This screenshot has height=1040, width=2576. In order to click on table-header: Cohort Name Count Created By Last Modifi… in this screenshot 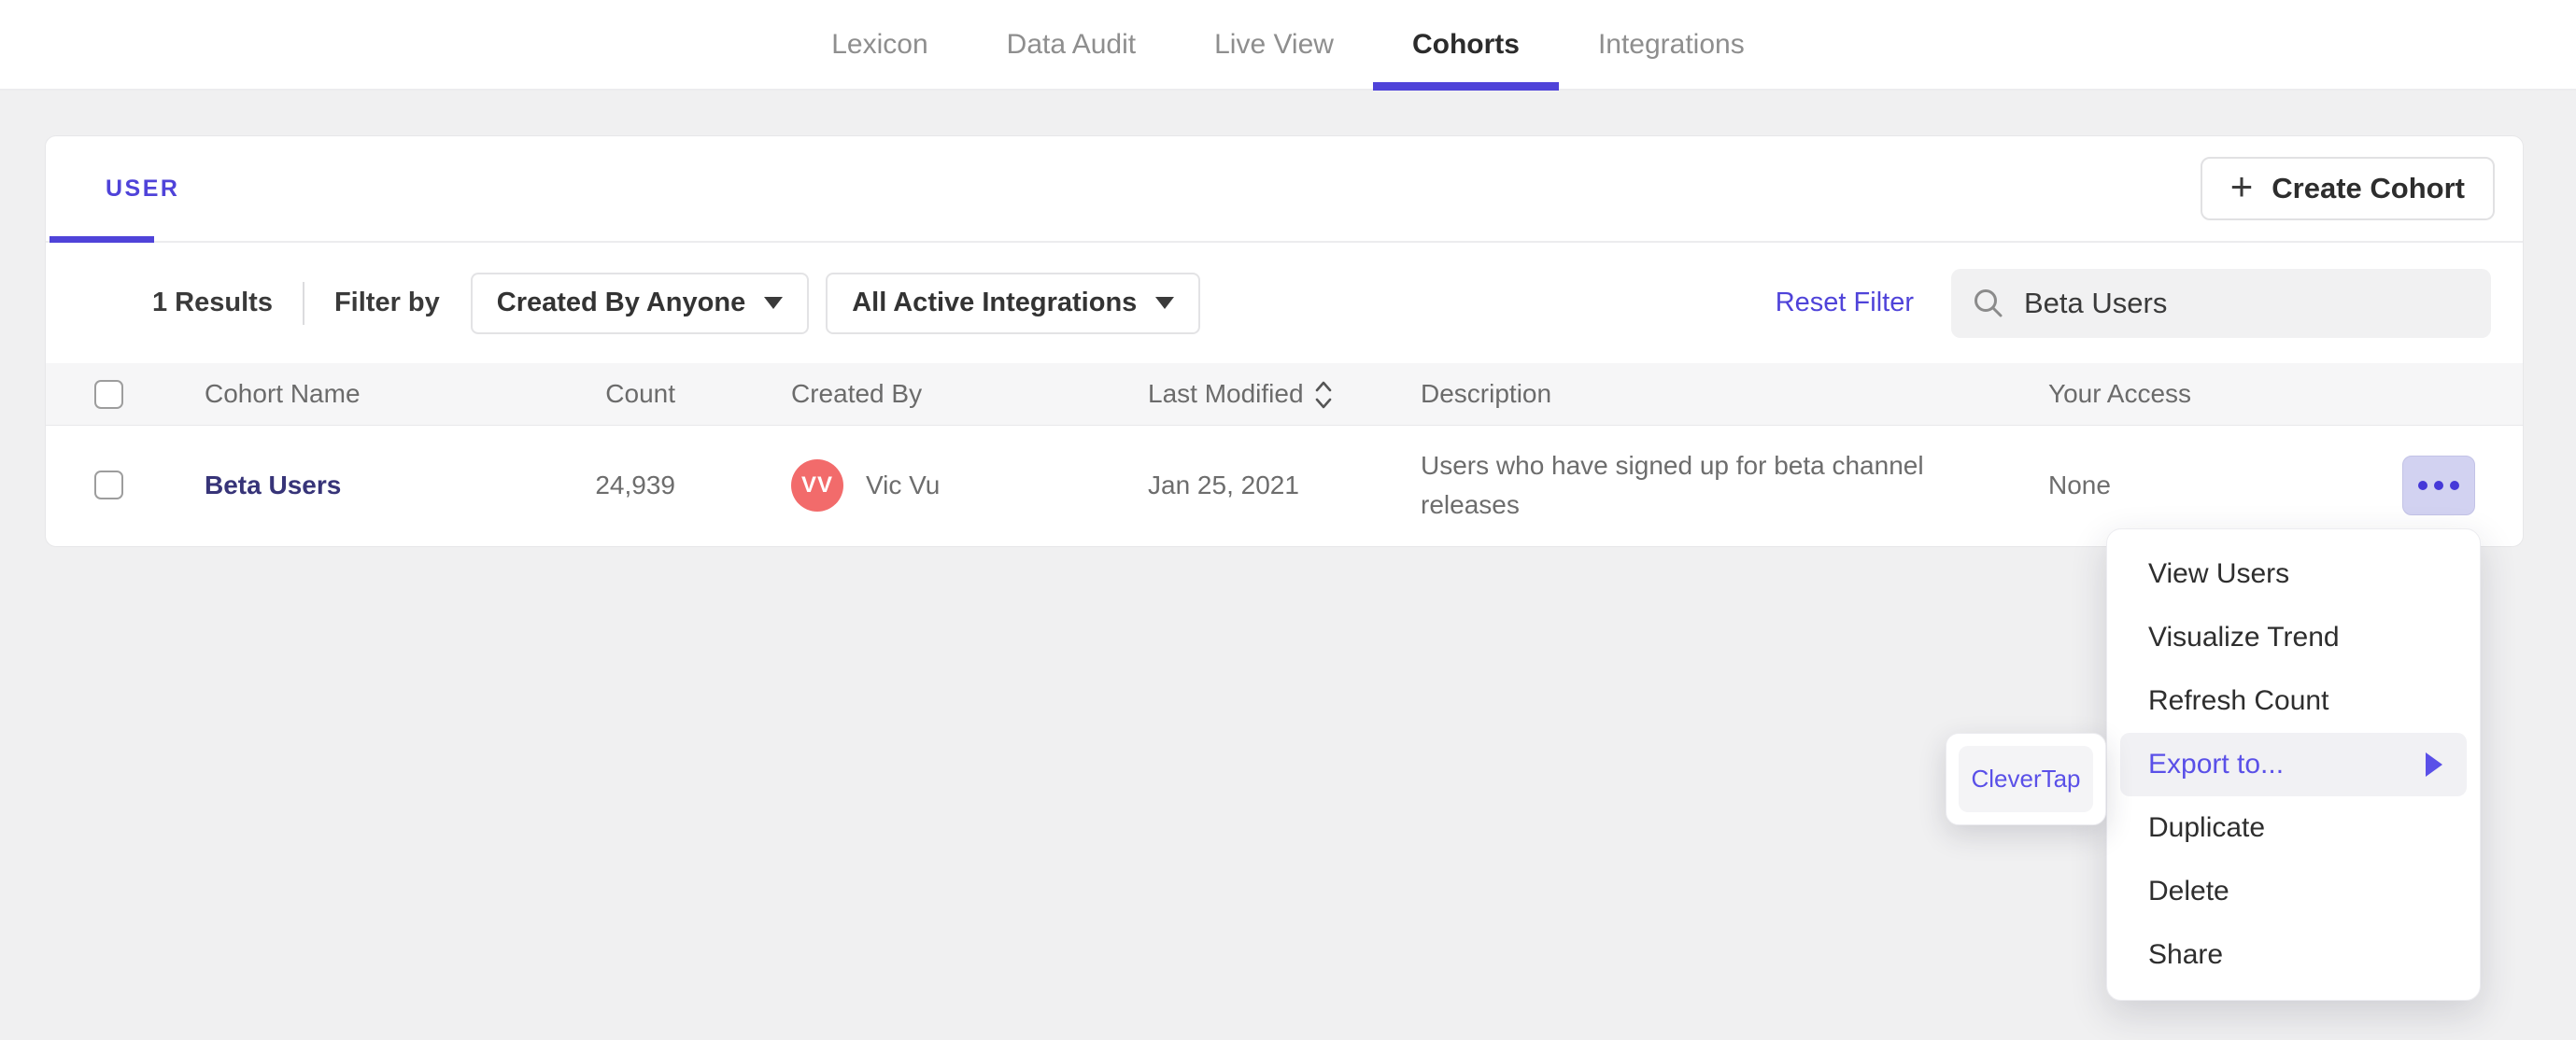, I will do `click(1284, 394)`.